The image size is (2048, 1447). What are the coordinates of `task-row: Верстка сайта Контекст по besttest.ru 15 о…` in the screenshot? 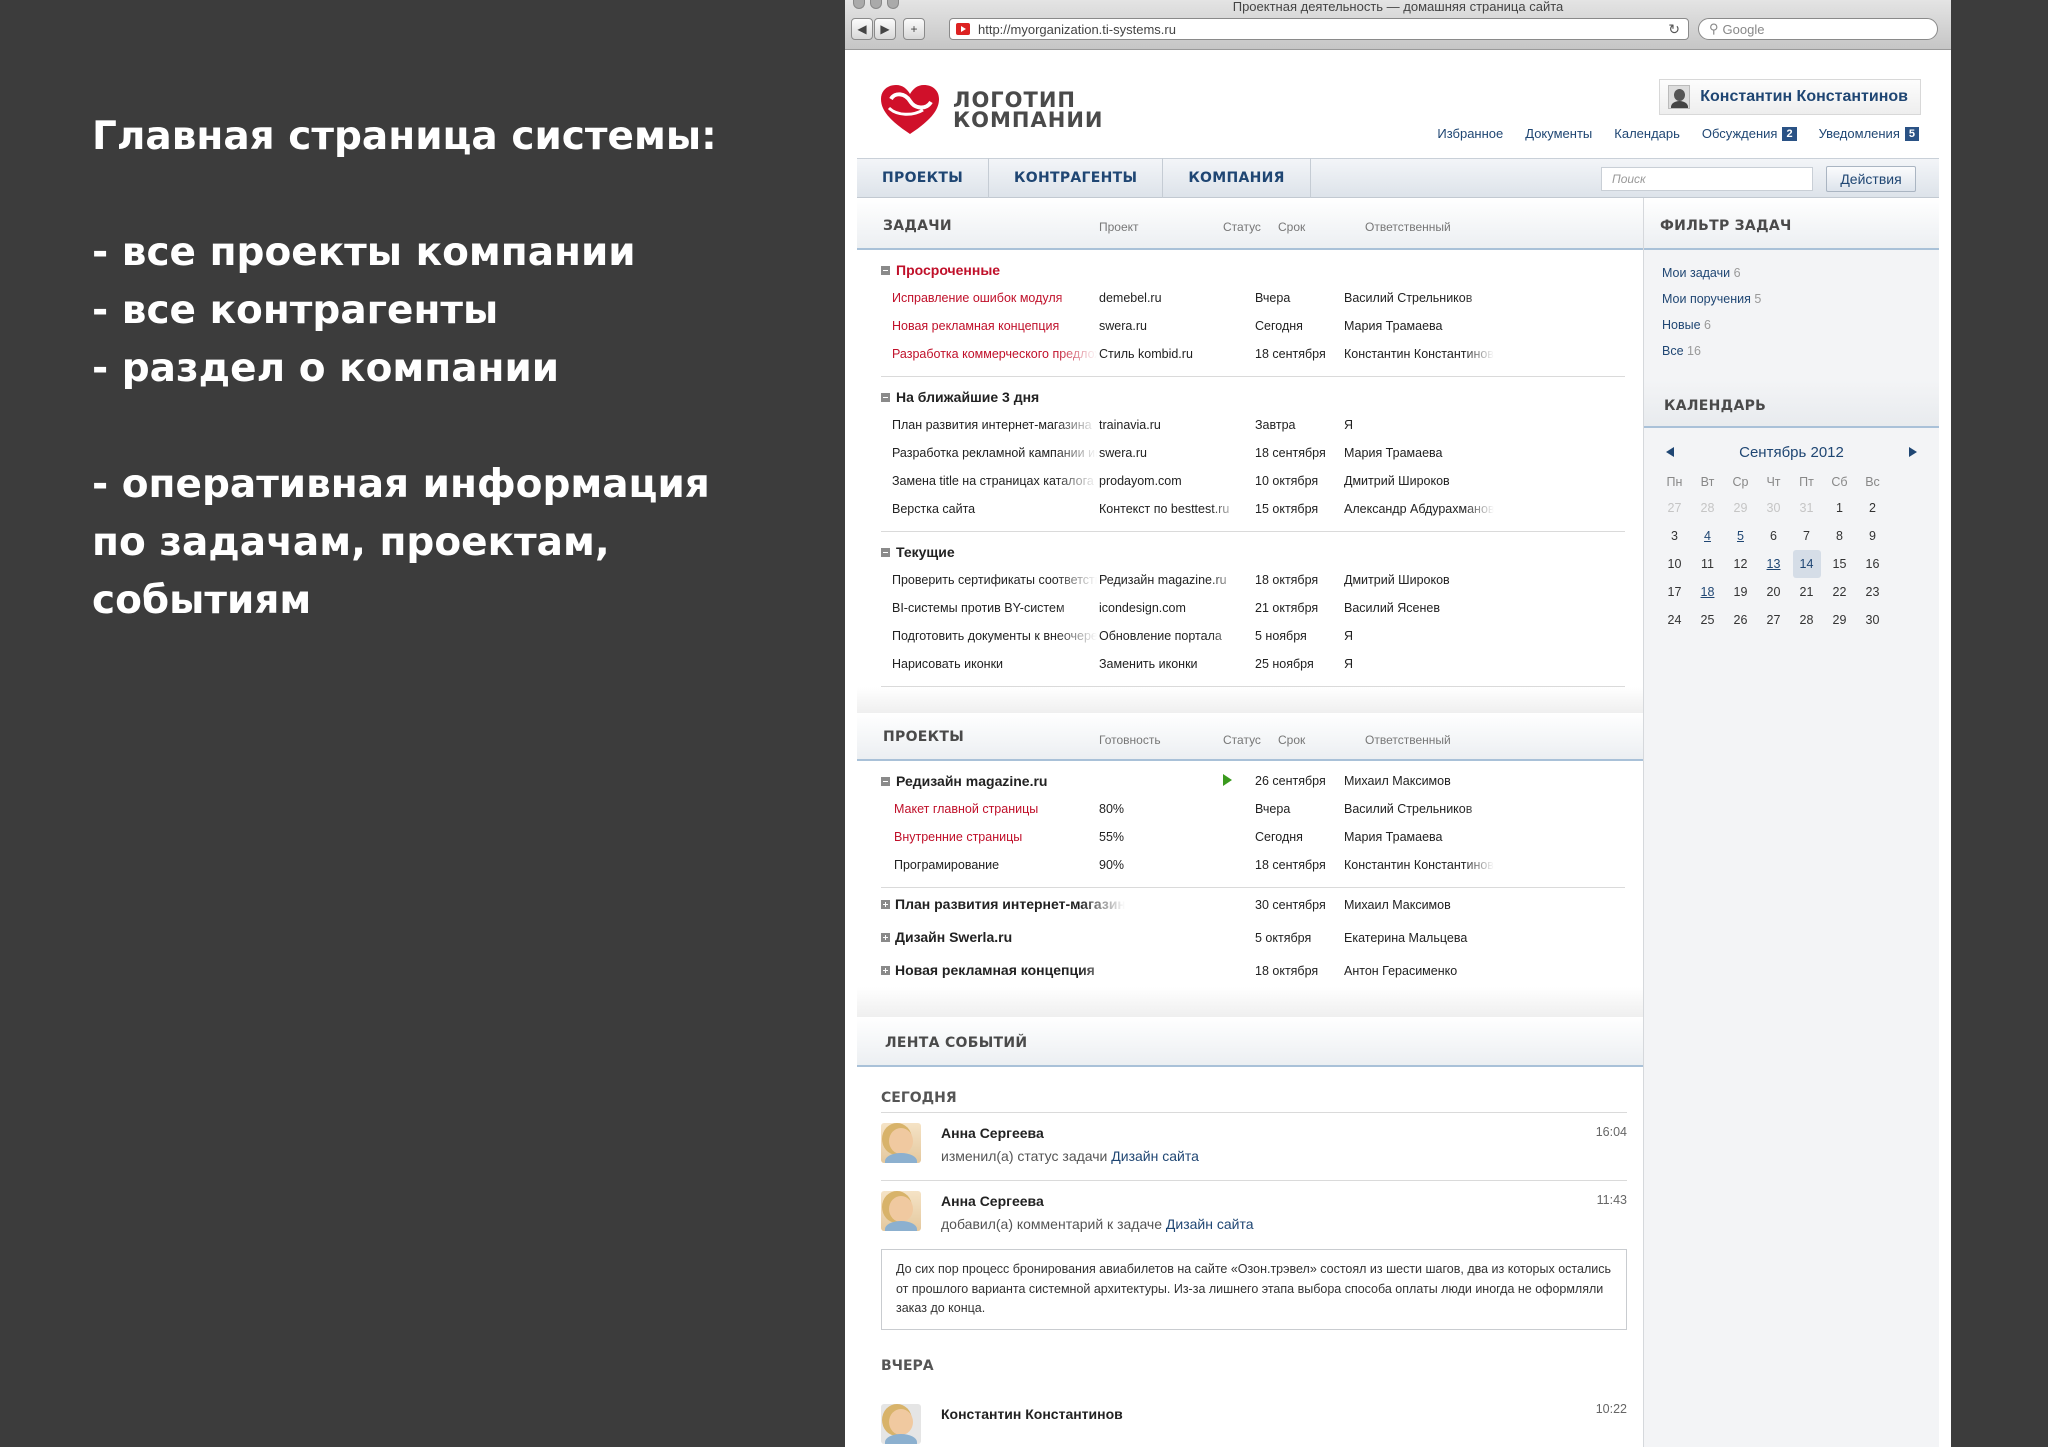 It's located at (1253, 509).